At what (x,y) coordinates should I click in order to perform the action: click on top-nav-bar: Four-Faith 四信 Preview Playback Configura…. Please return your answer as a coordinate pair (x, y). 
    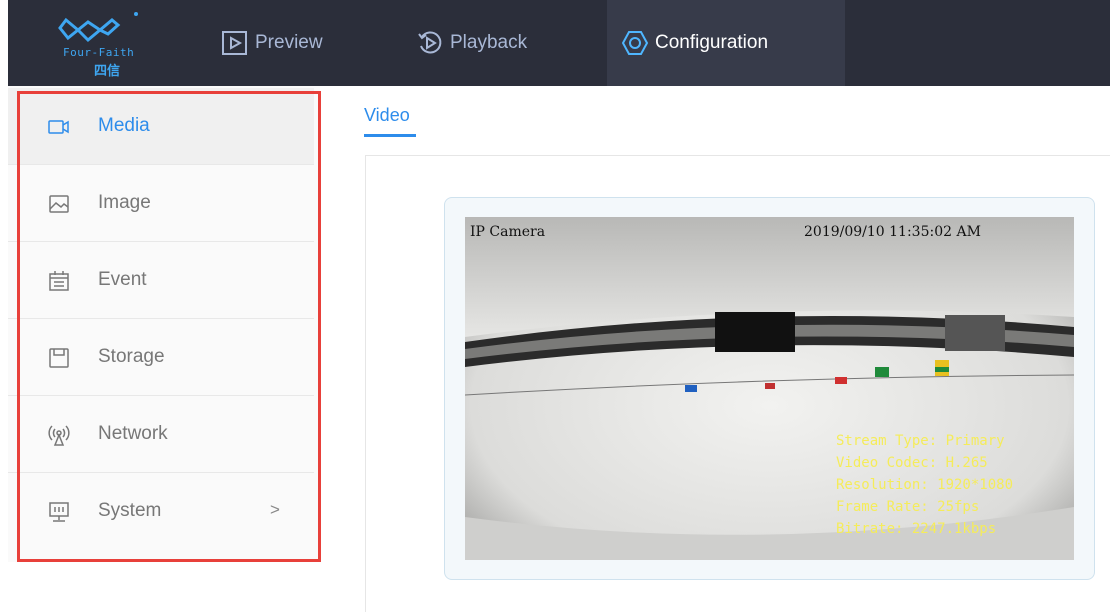
    Looking at the image, I should click on (555, 43).